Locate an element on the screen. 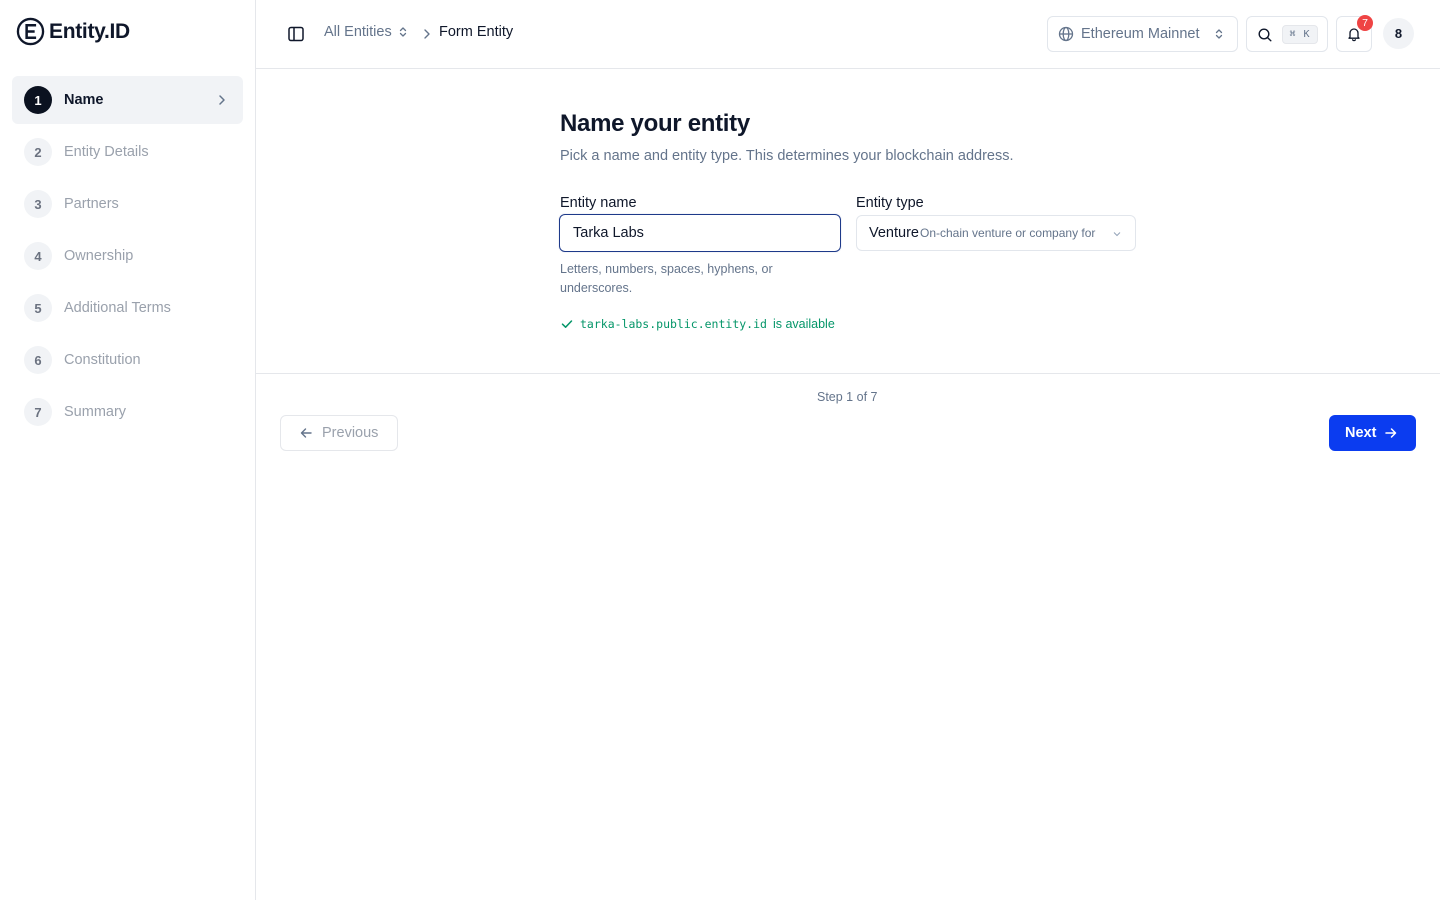  previous-button: Previous is located at coordinates (339, 433).